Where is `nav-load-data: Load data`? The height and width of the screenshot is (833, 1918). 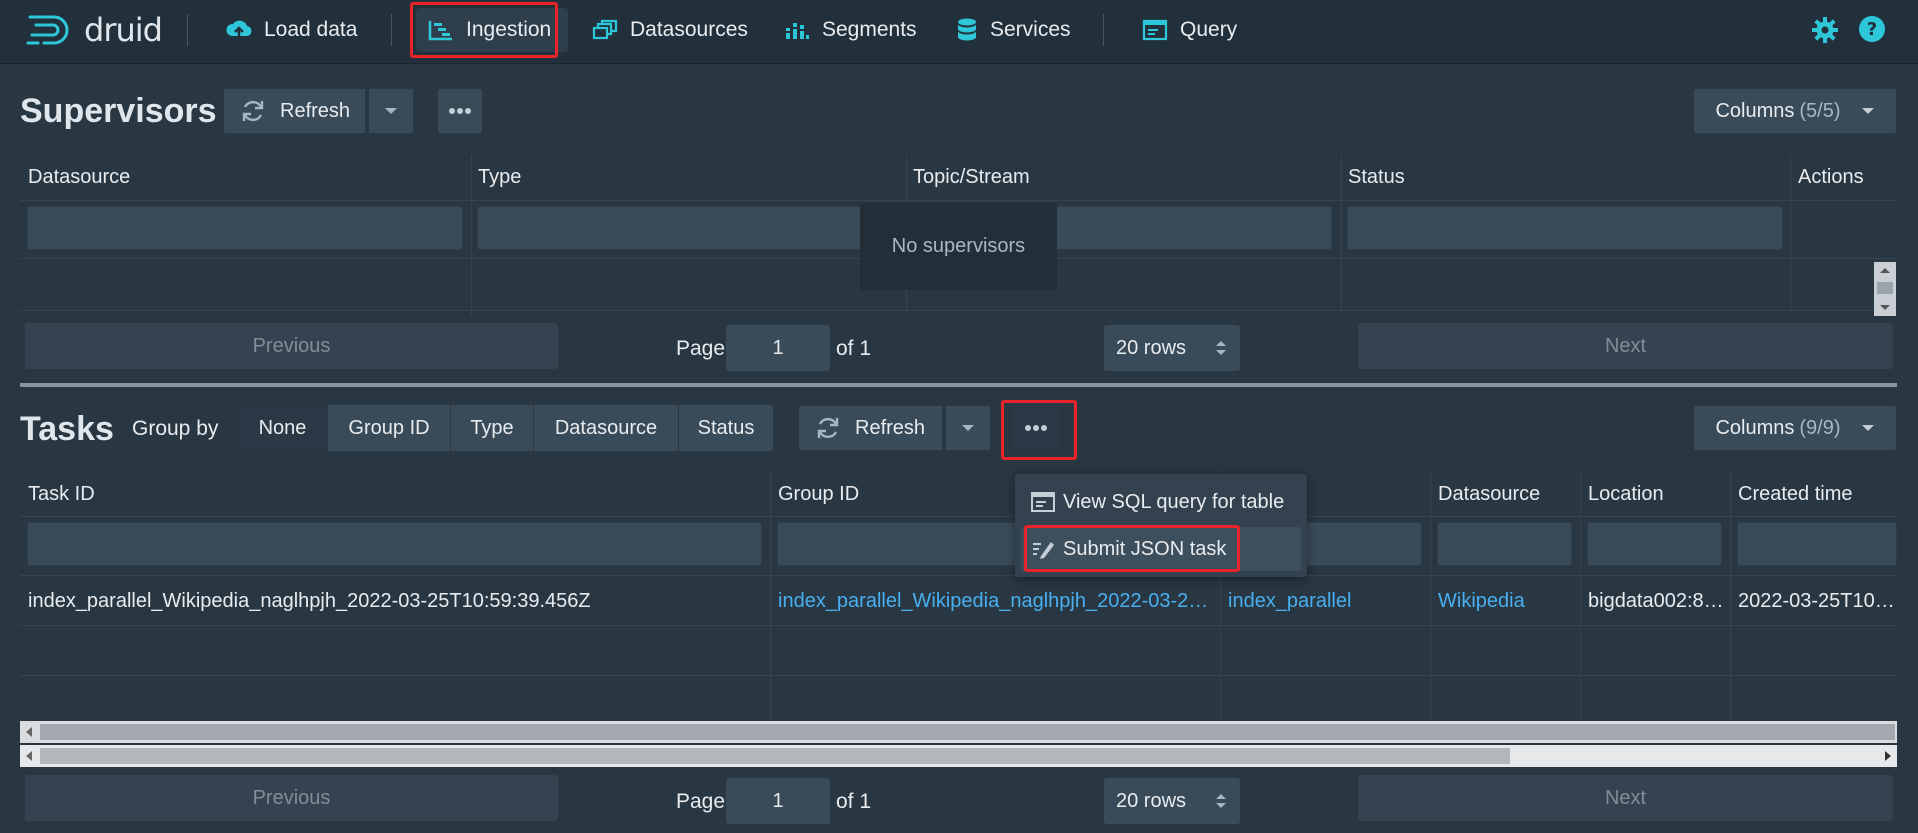 nav-load-data: Load data is located at coordinates (291, 30).